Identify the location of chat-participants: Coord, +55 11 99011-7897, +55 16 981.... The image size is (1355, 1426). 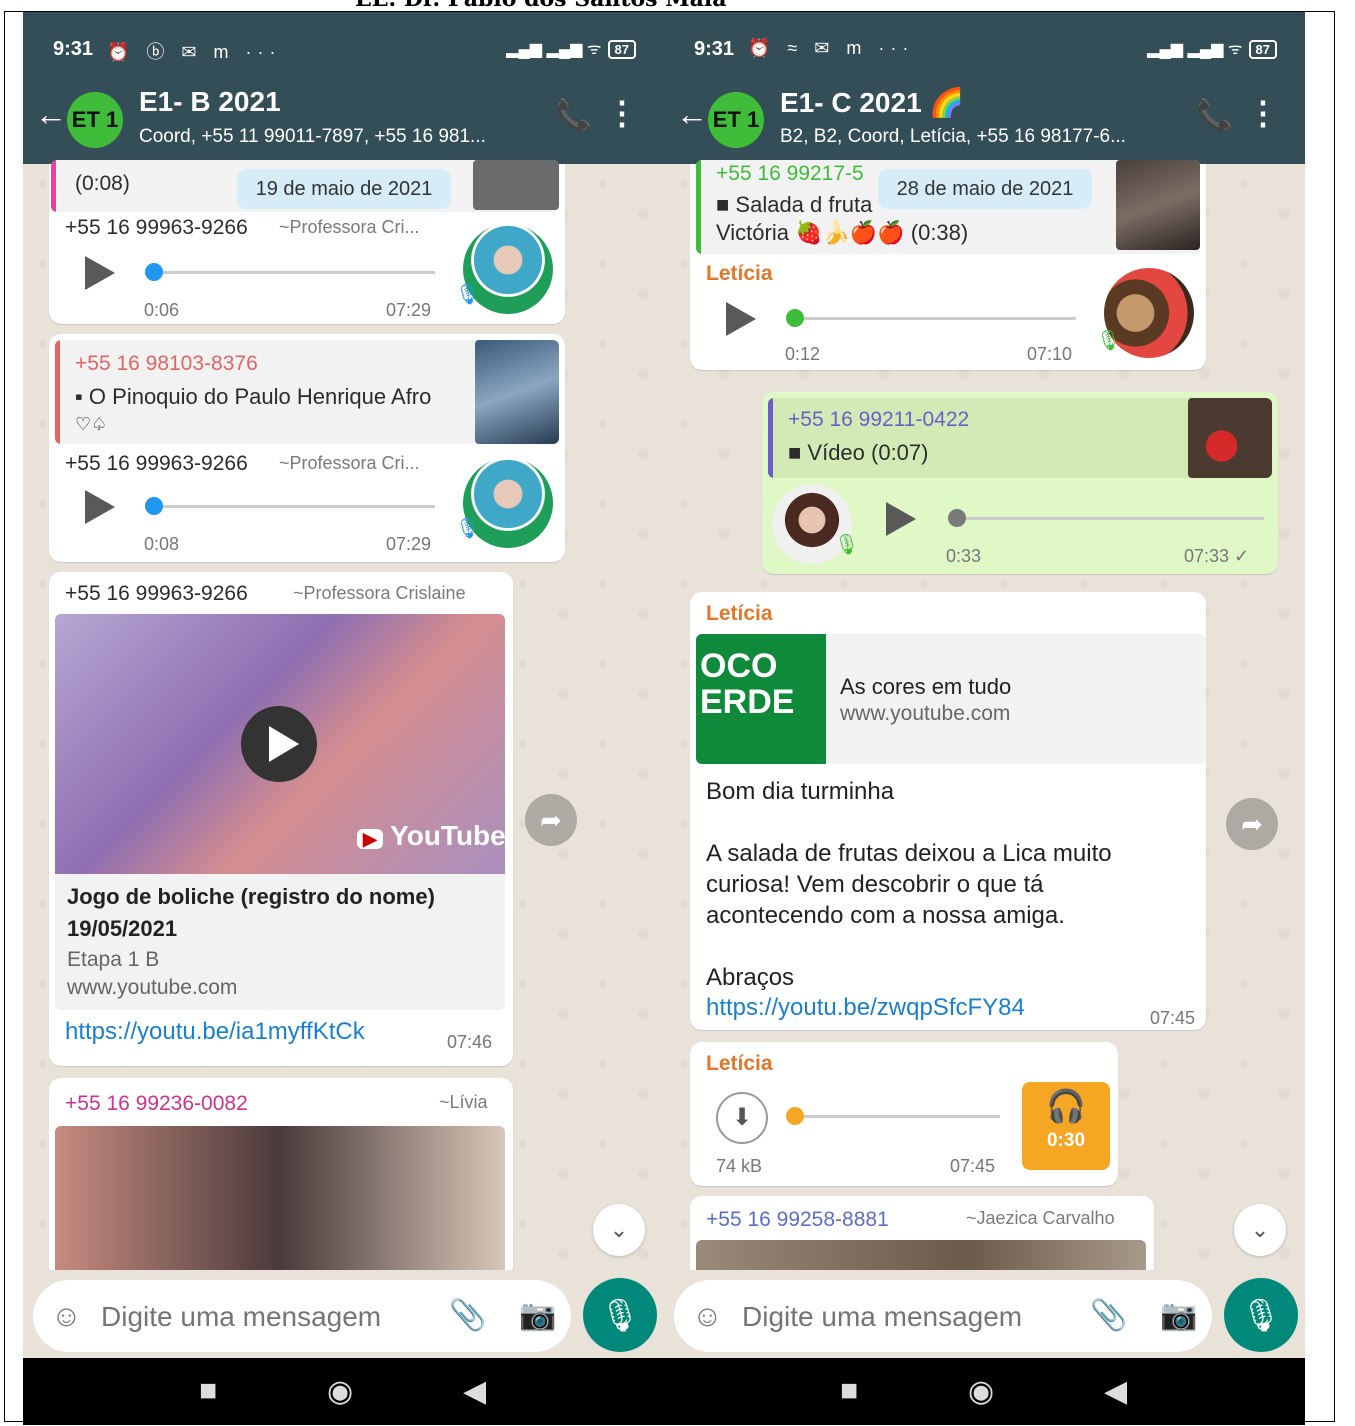
(312, 137).